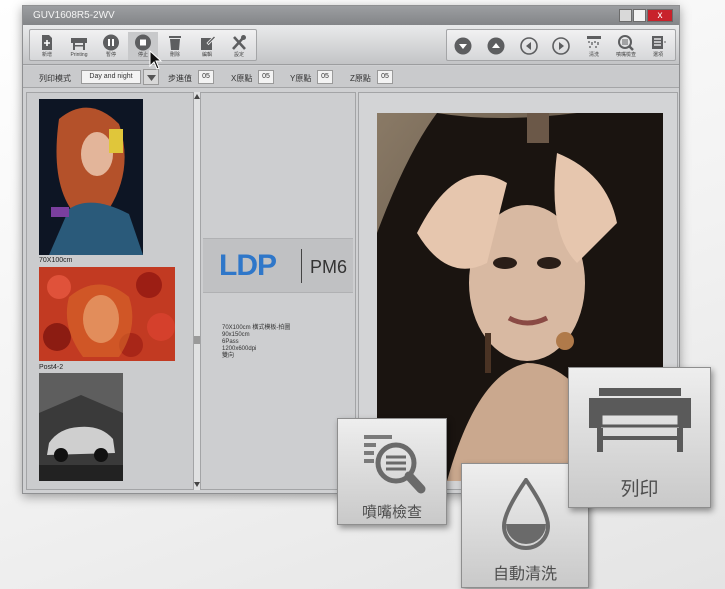 The image size is (725, 589). What do you see at coordinates (526, 514) in the screenshot?
I see `ink-drop-icon` at bounding box center [526, 514].